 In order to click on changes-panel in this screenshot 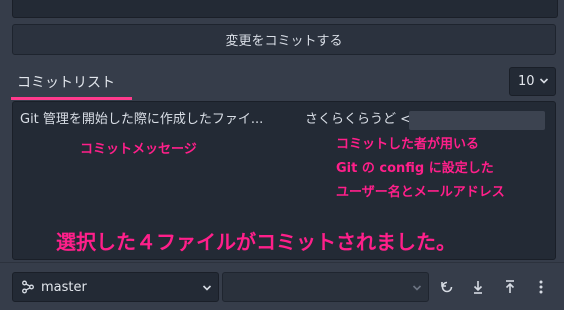, I will do `click(285, 9)`.